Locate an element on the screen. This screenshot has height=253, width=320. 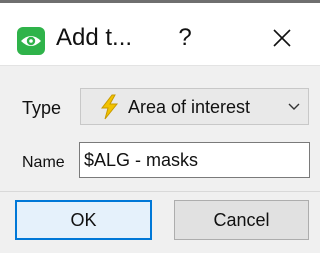
lightning-bolt-icon is located at coordinates (109, 107).